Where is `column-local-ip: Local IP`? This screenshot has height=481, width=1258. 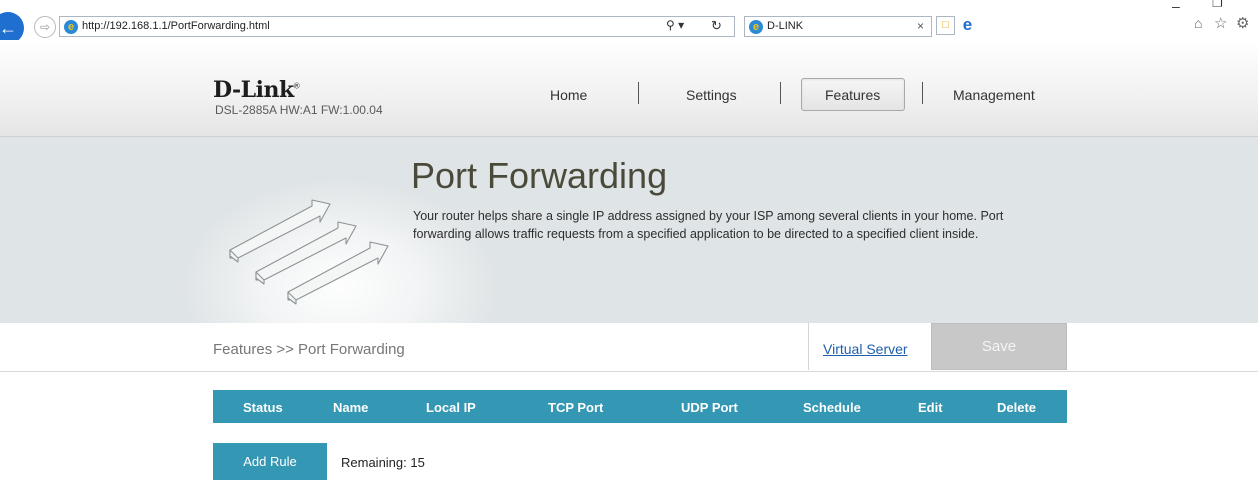 column-local-ip: Local IP is located at coordinates (451, 407).